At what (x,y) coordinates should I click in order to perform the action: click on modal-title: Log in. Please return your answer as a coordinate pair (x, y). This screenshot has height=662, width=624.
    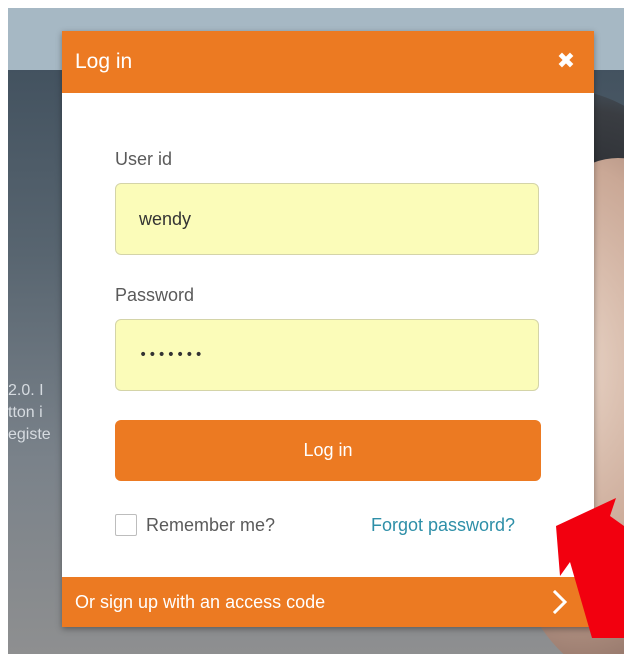
    Looking at the image, I should click on (104, 61).